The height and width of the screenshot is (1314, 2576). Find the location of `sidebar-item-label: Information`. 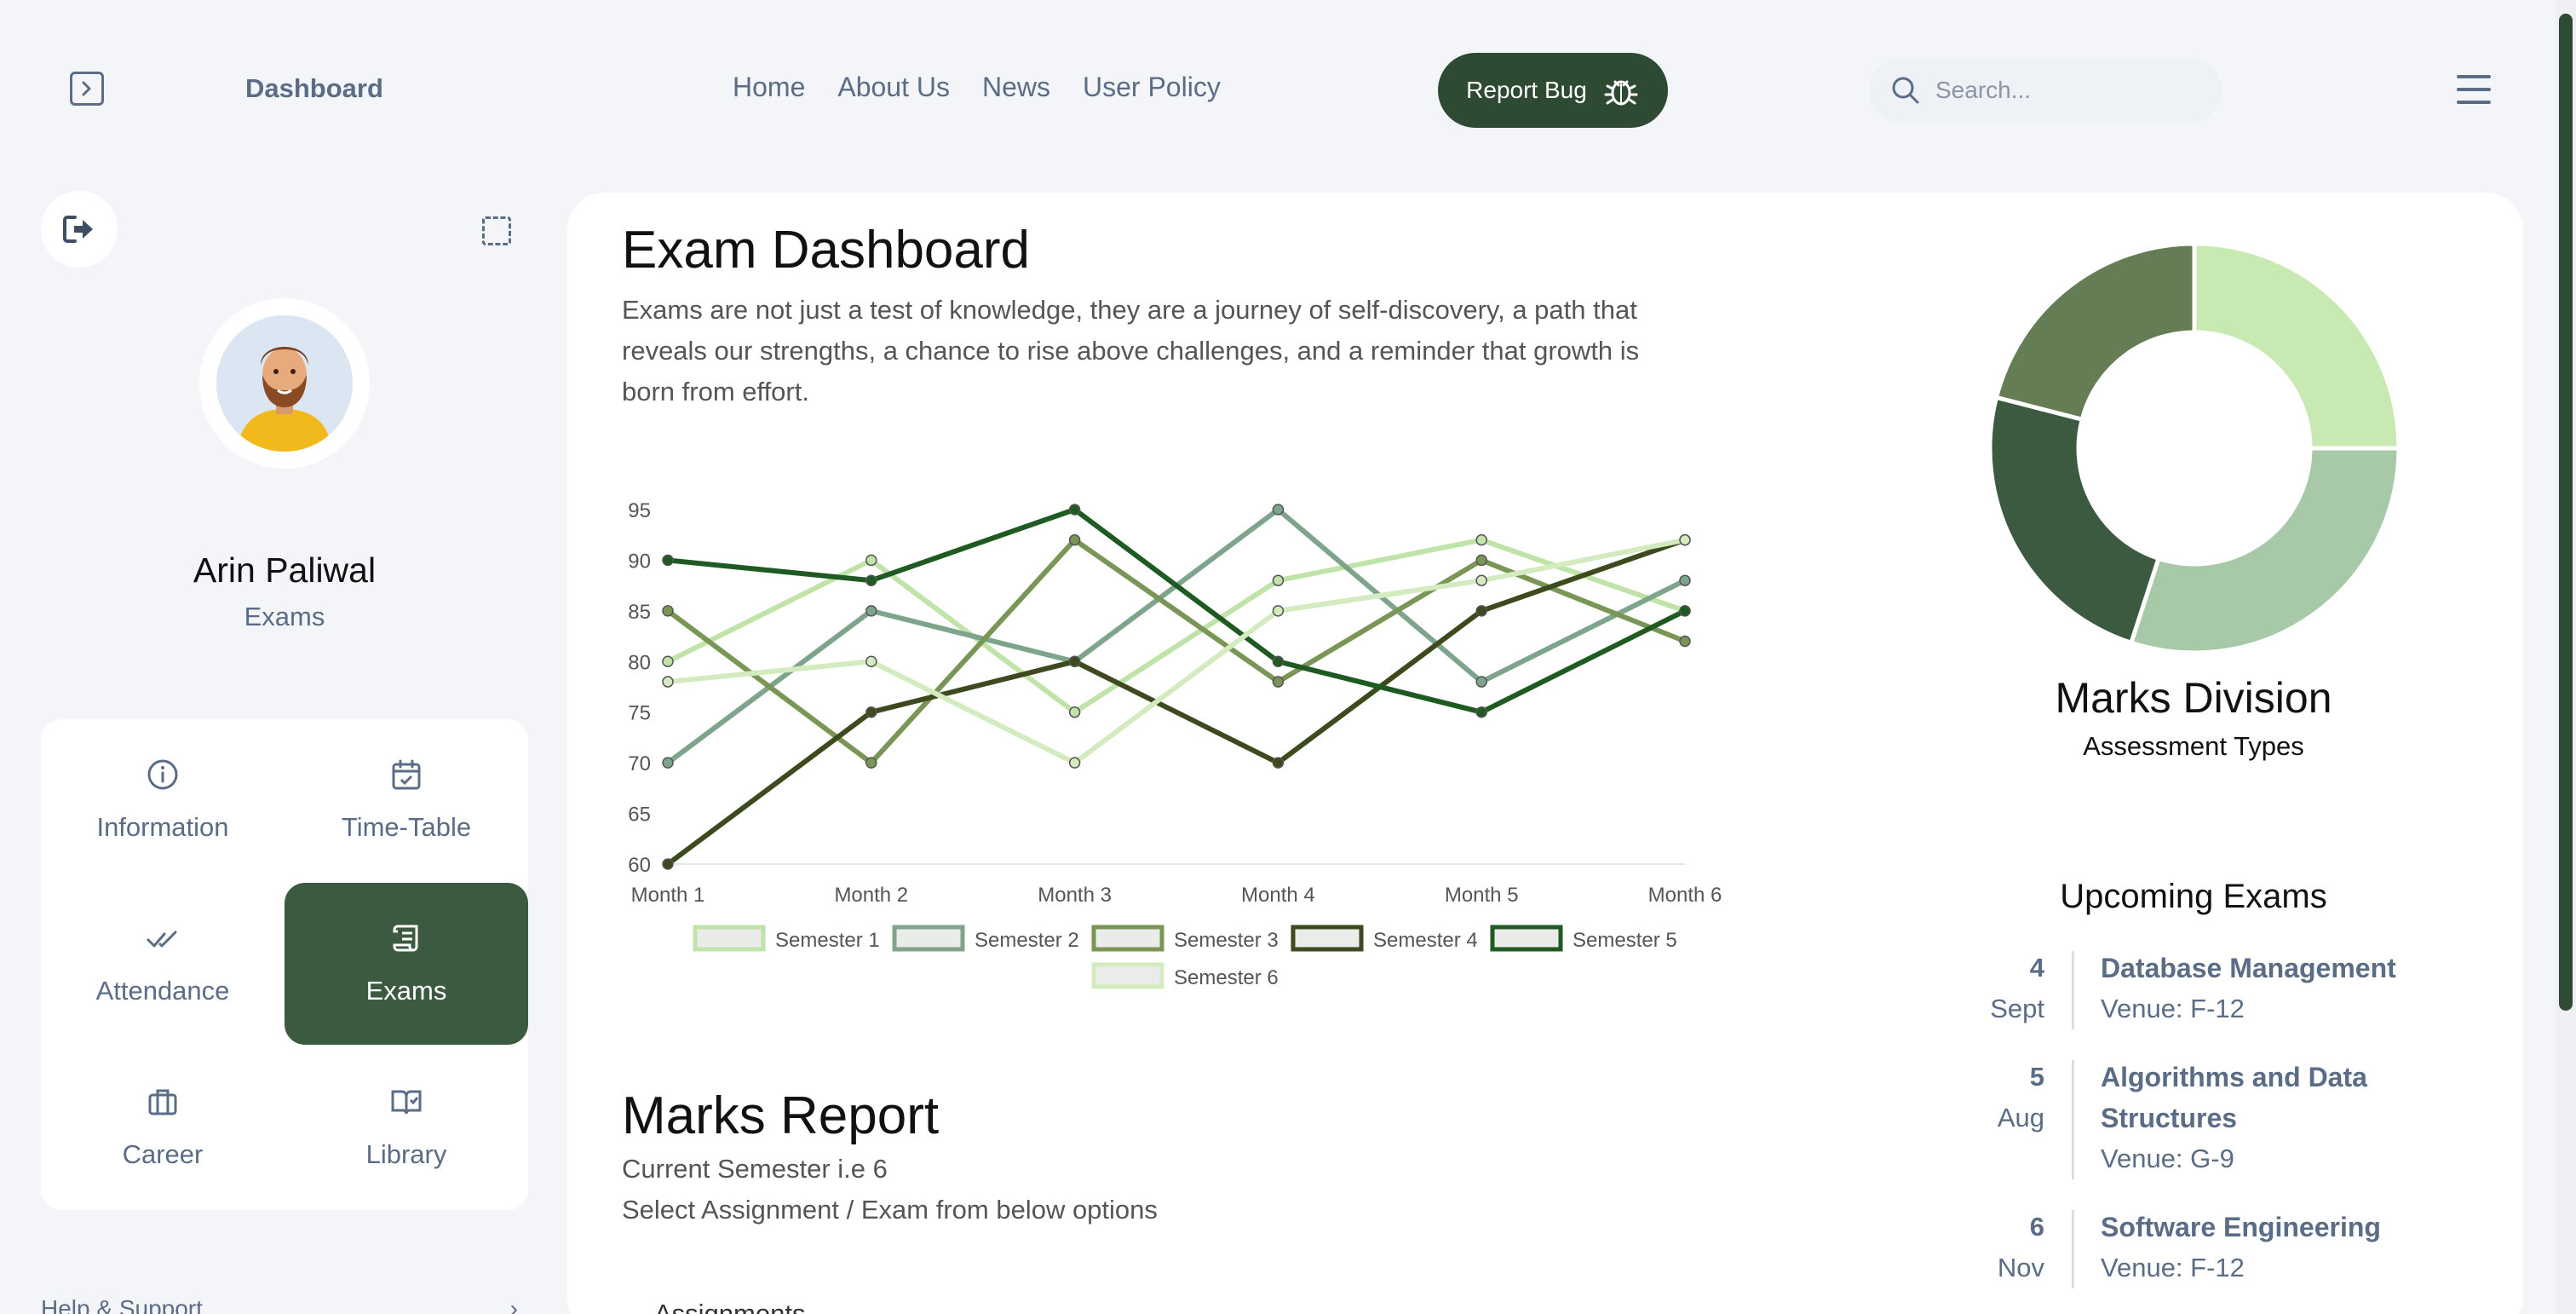

sidebar-item-label: Information is located at coordinates (162, 827).